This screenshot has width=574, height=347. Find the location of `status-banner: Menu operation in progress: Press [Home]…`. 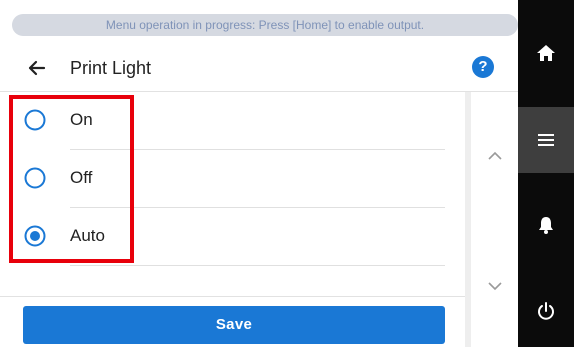

status-banner: Menu operation in progress: Press [Home]… is located at coordinates (265, 25).